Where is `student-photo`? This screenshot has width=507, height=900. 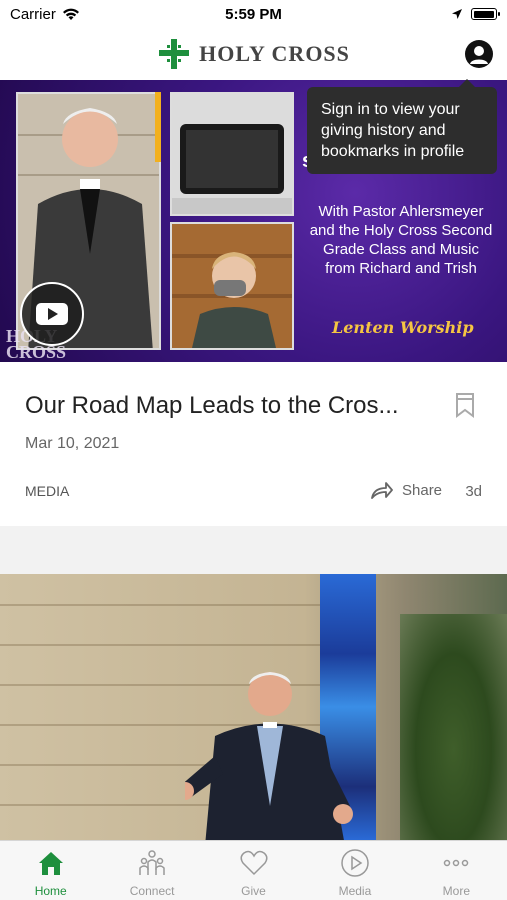
student-photo is located at coordinates (232, 286).